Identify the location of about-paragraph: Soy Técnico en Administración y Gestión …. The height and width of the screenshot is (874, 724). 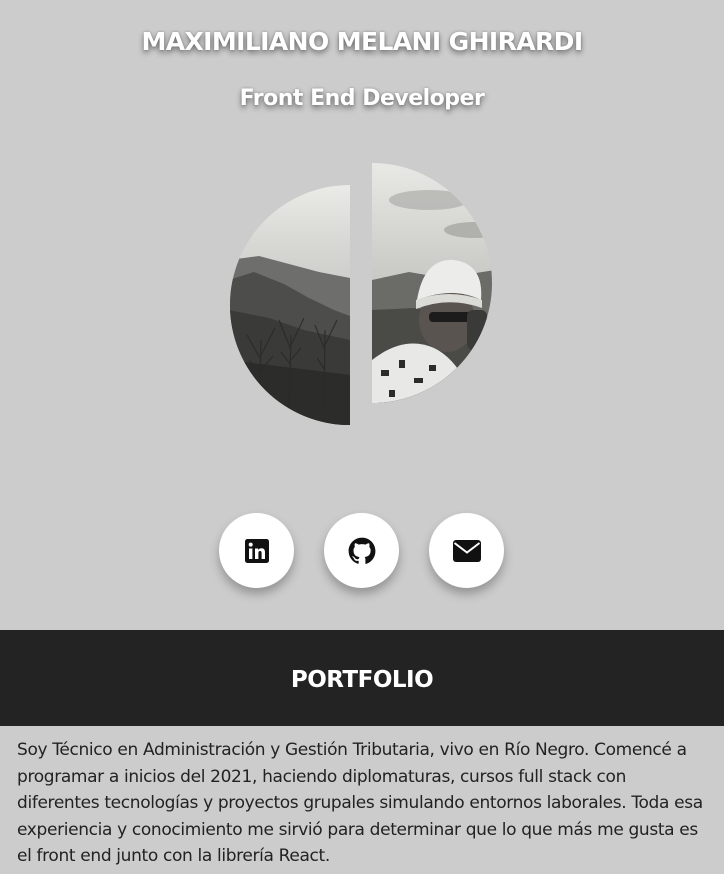
(360, 803).